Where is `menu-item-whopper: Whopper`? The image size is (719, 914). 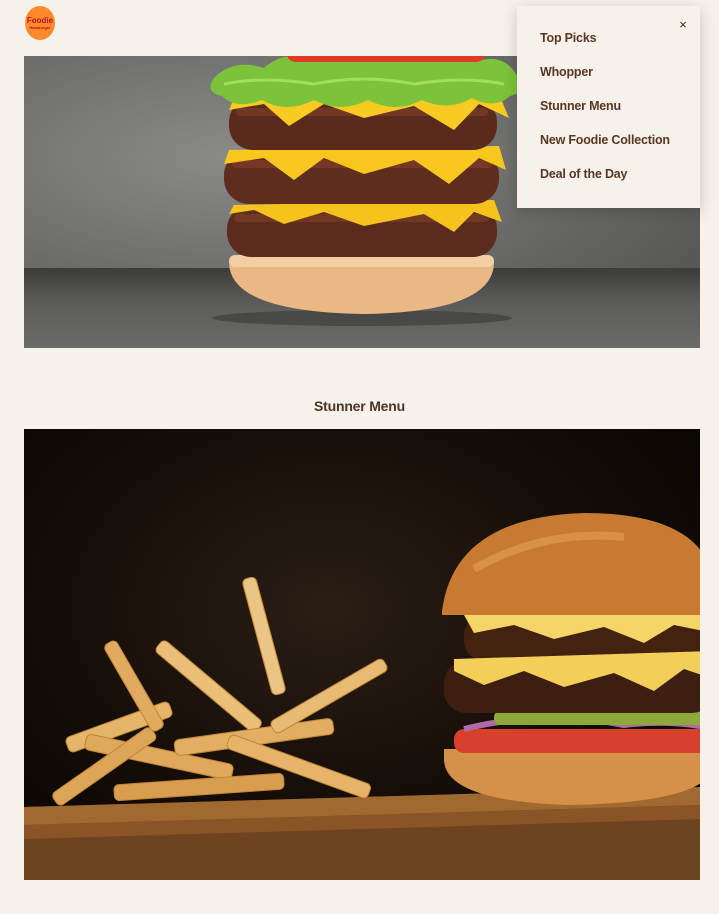 menu-item-whopper: Whopper is located at coordinates (605, 82).